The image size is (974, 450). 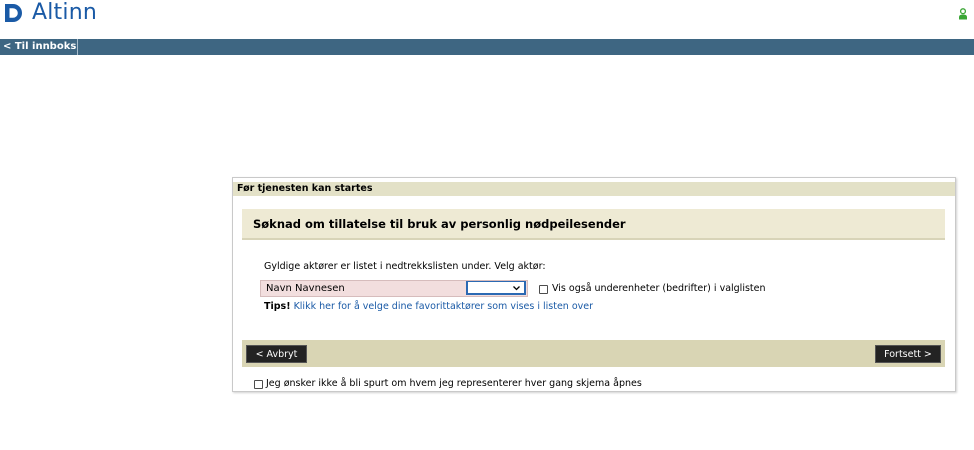 What do you see at coordinates (39, 47) in the screenshot?
I see `back-to-inbox-link: < Til innboks` at bounding box center [39, 47].